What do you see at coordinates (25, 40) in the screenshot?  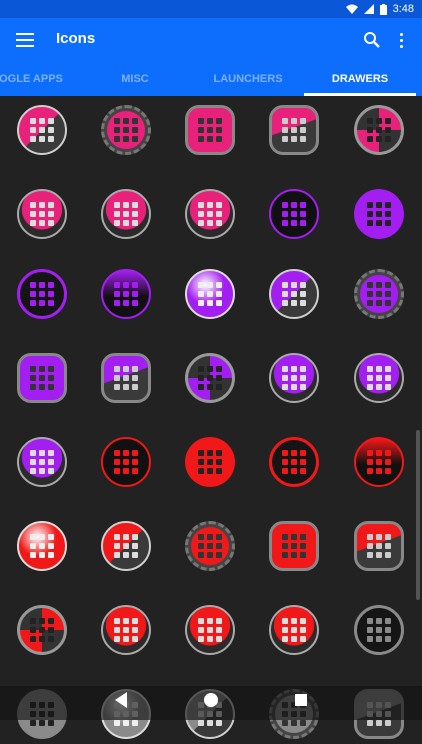 I see `menu-icon` at bounding box center [25, 40].